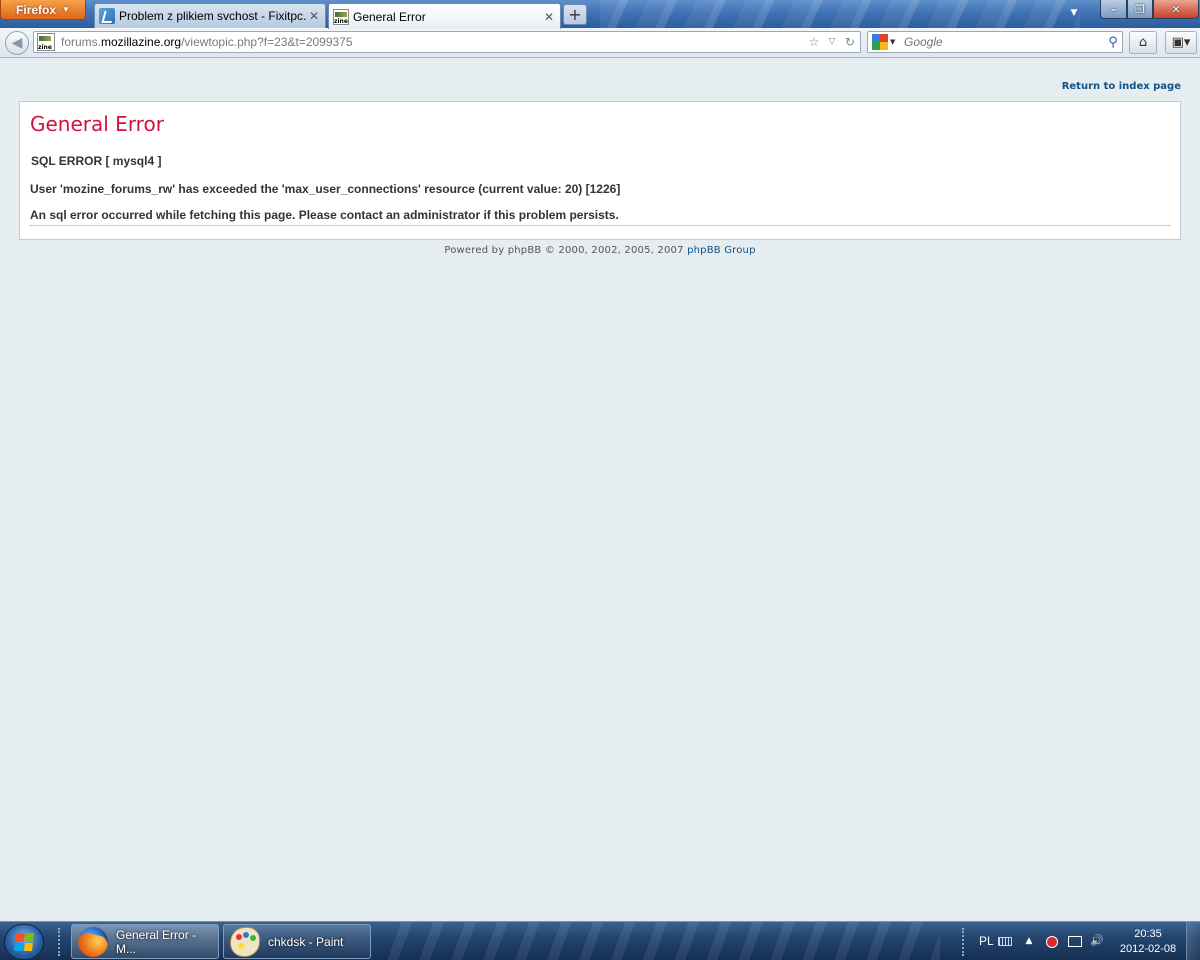 This screenshot has height=960, width=1200. Describe the element at coordinates (60, 942) in the screenshot. I see `taskbar-grip` at that location.